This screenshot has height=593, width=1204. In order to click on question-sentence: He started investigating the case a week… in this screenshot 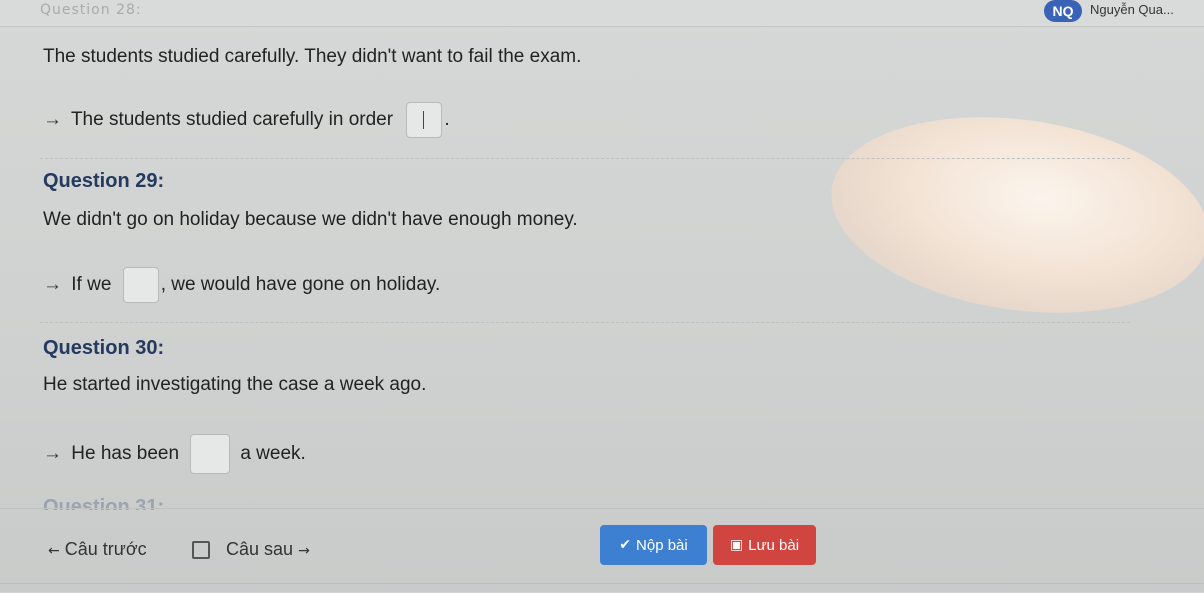, I will do `click(235, 384)`.